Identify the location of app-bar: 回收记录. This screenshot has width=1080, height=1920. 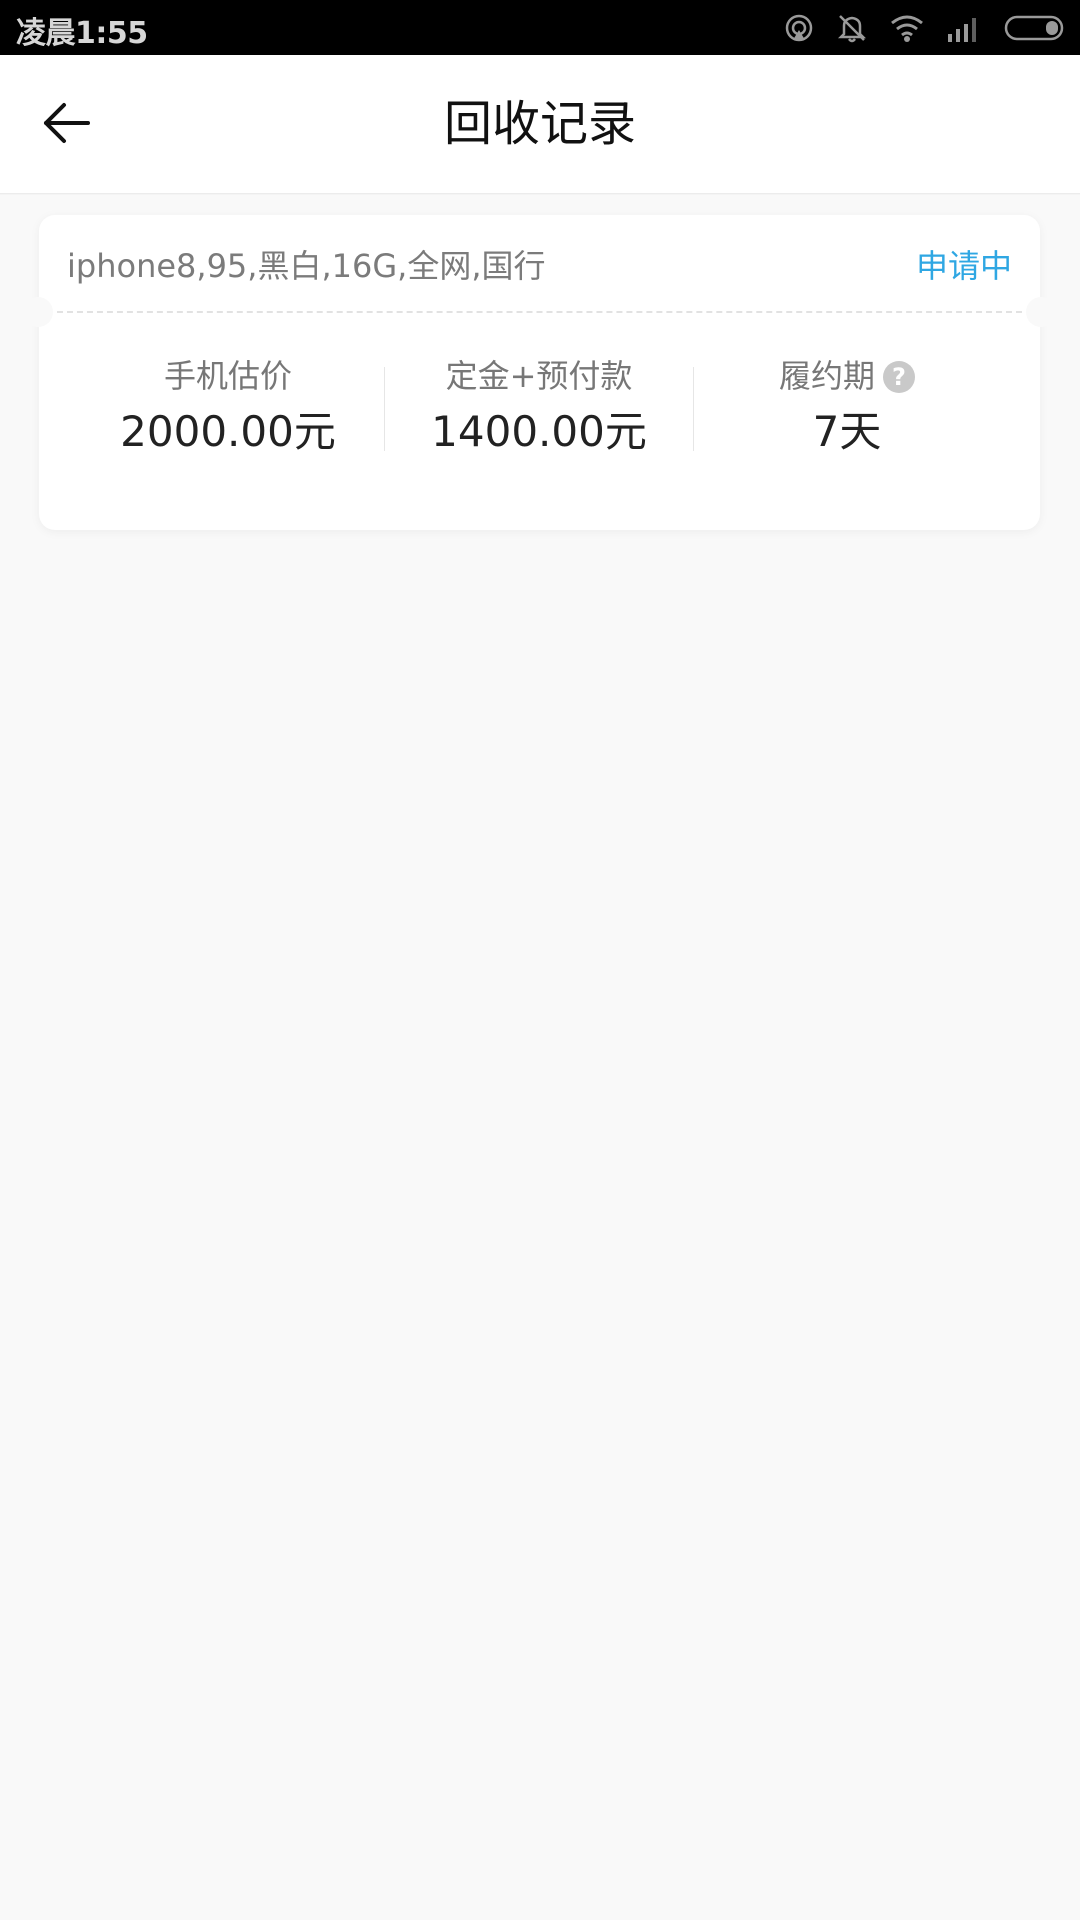
(540, 124).